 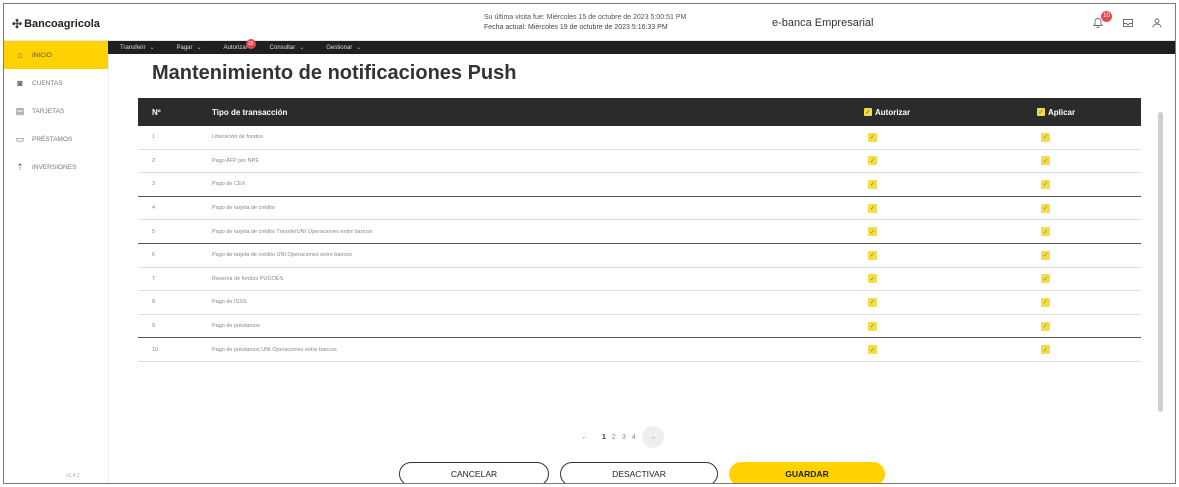 What do you see at coordinates (62, 24) in the screenshot?
I see `bank-logo-text: Bancoagricola` at bounding box center [62, 24].